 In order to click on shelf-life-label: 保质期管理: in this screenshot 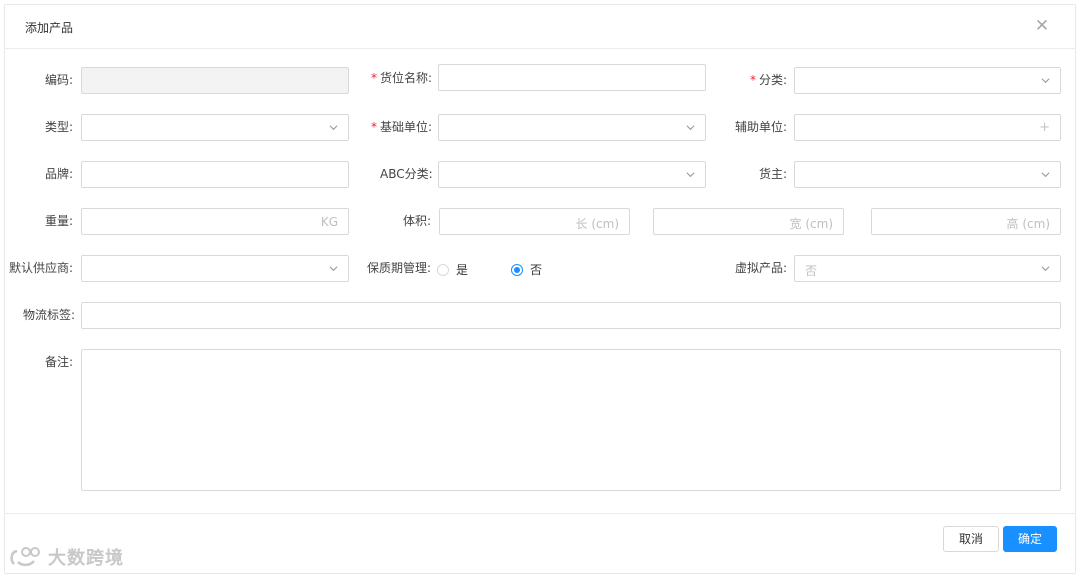, I will do `click(399, 268)`.